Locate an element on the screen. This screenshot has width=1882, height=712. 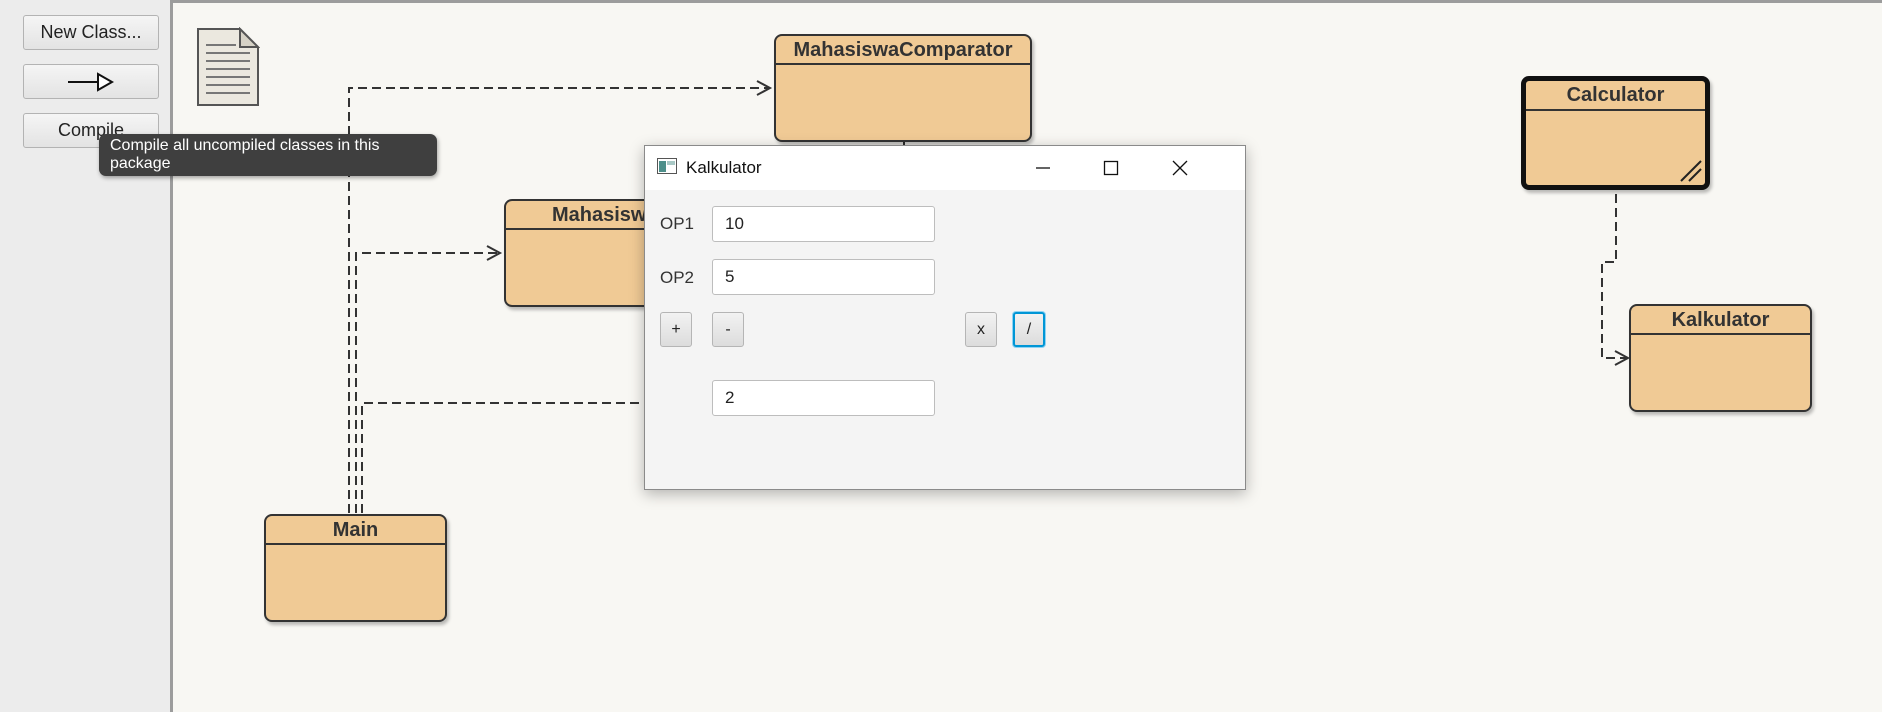
class-mahasiswa-comparator: MahasiswaComparator is located at coordinates (903, 88).